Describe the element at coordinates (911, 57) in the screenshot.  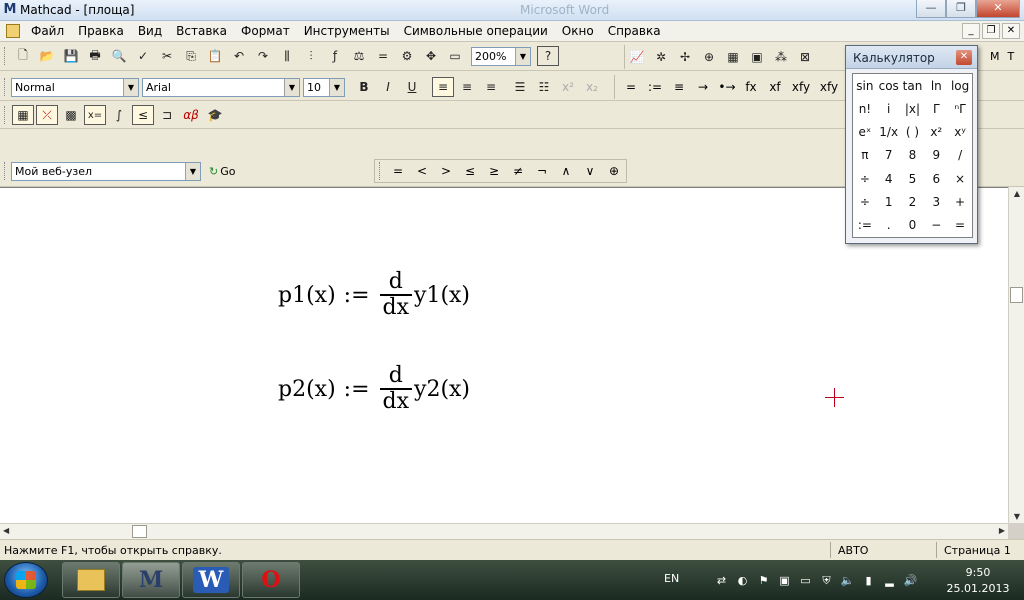
I see `calculator-title-bar: Калькулятор ✕` at that location.